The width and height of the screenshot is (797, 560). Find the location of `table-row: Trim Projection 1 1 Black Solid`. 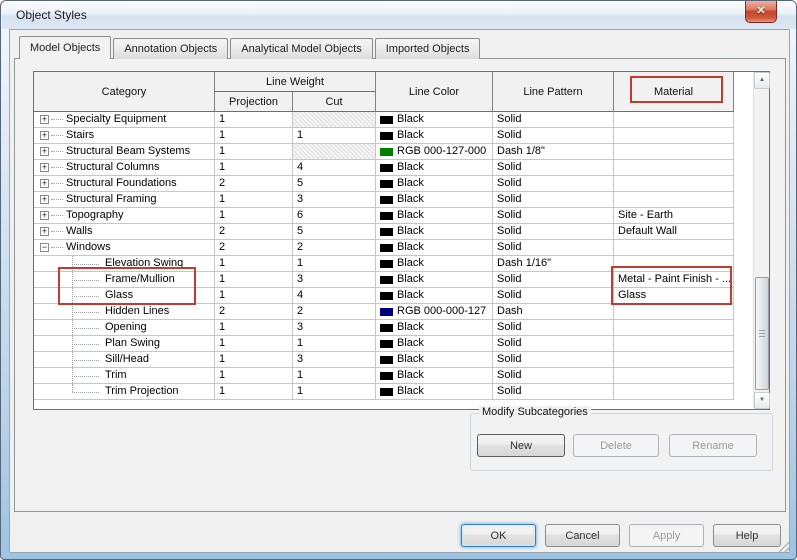

table-row: Trim Projection 1 1 Black Solid is located at coordinates (384, 392).